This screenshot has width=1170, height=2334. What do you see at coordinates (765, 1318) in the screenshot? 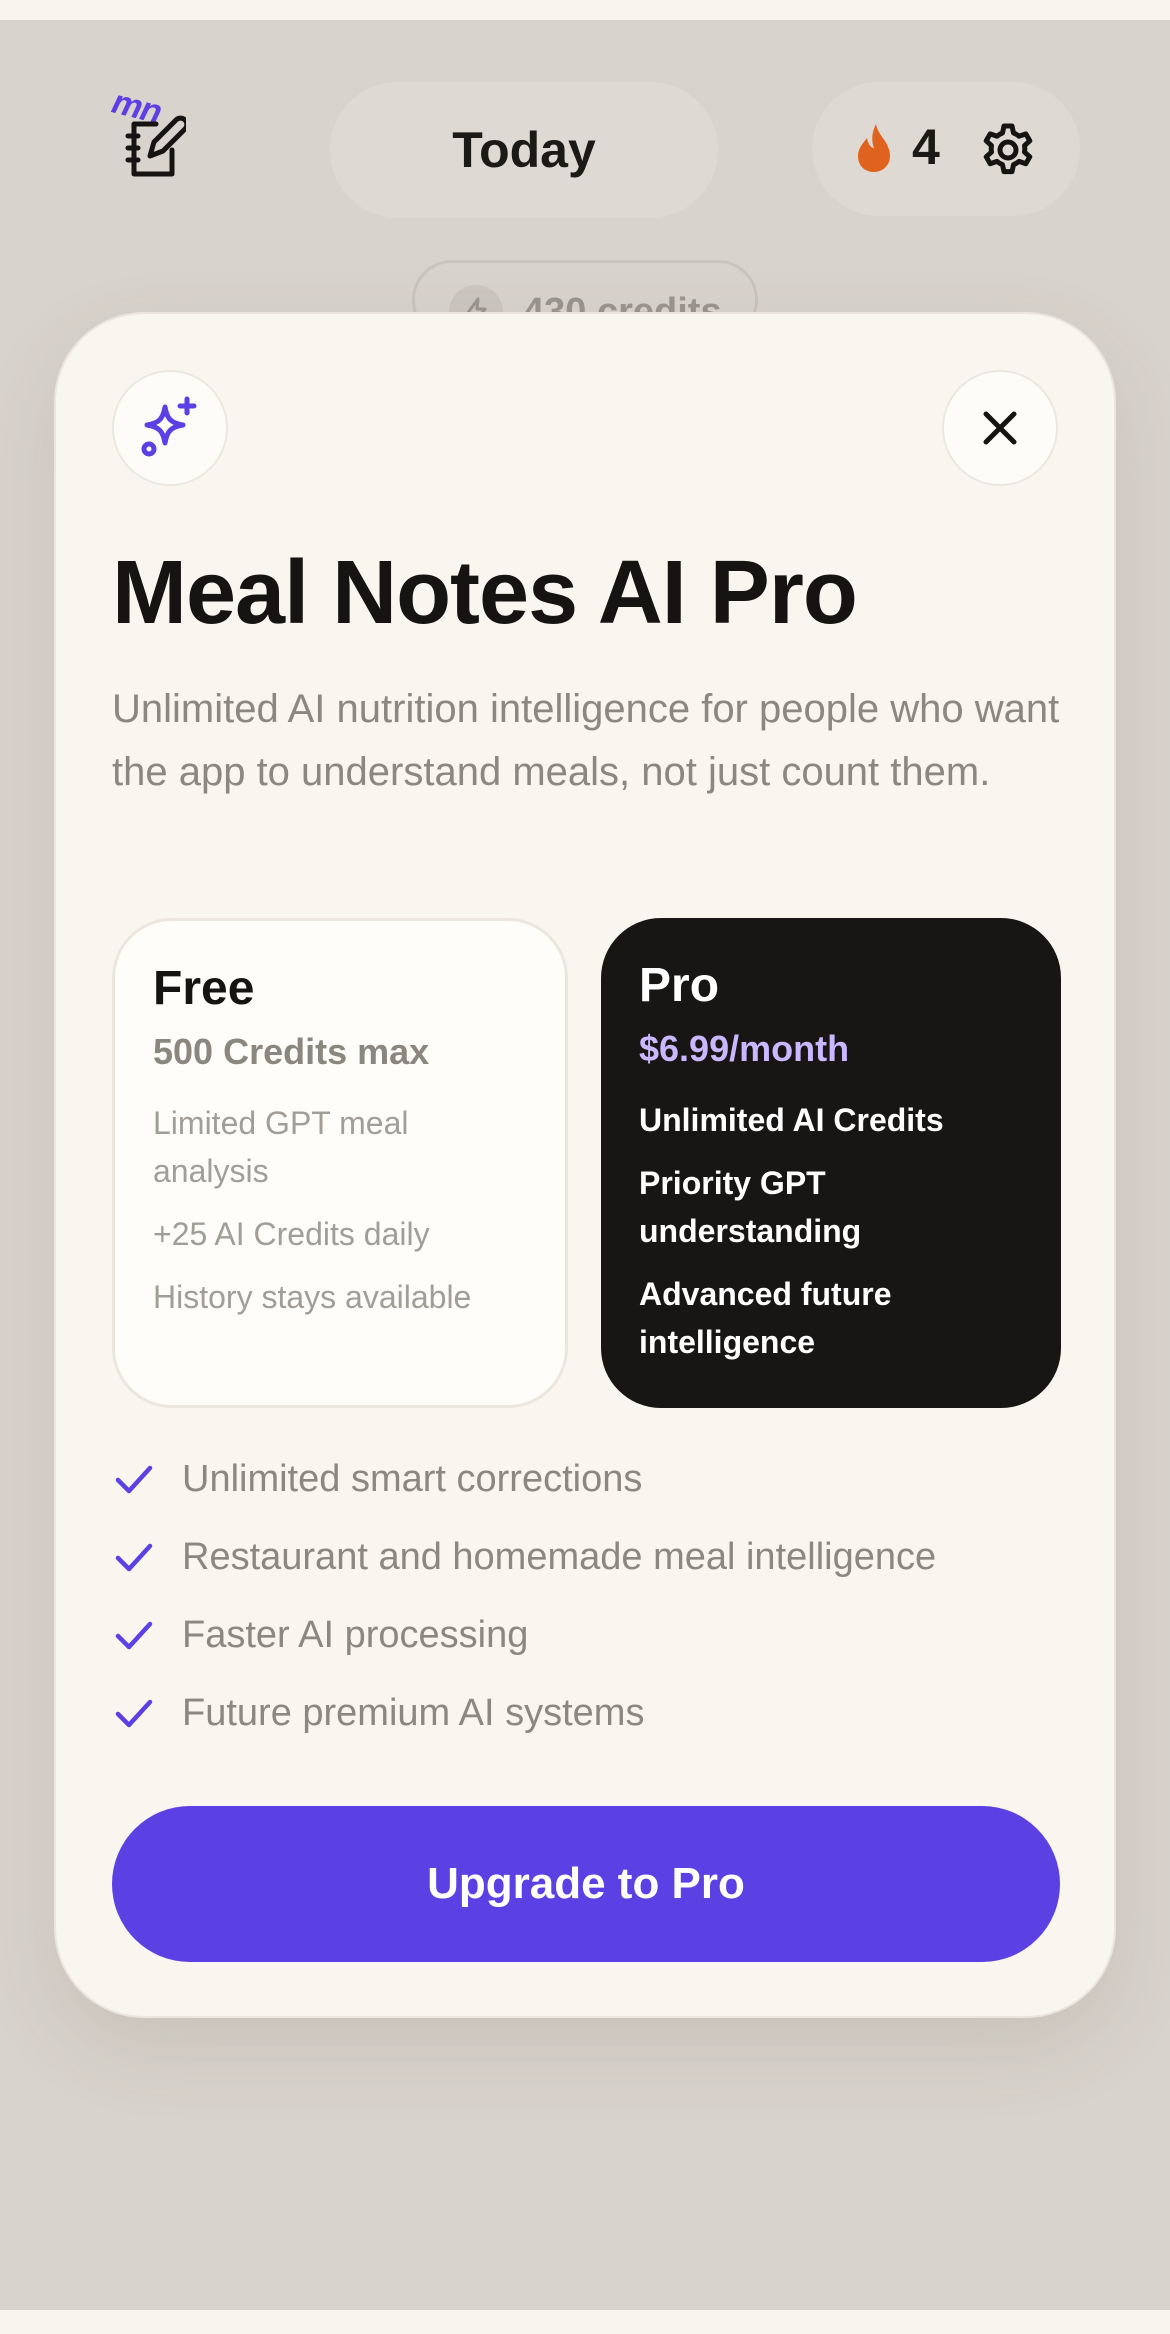
I see `plan-feature: Advanced future intelligence` at bounding box center [765, 1318].